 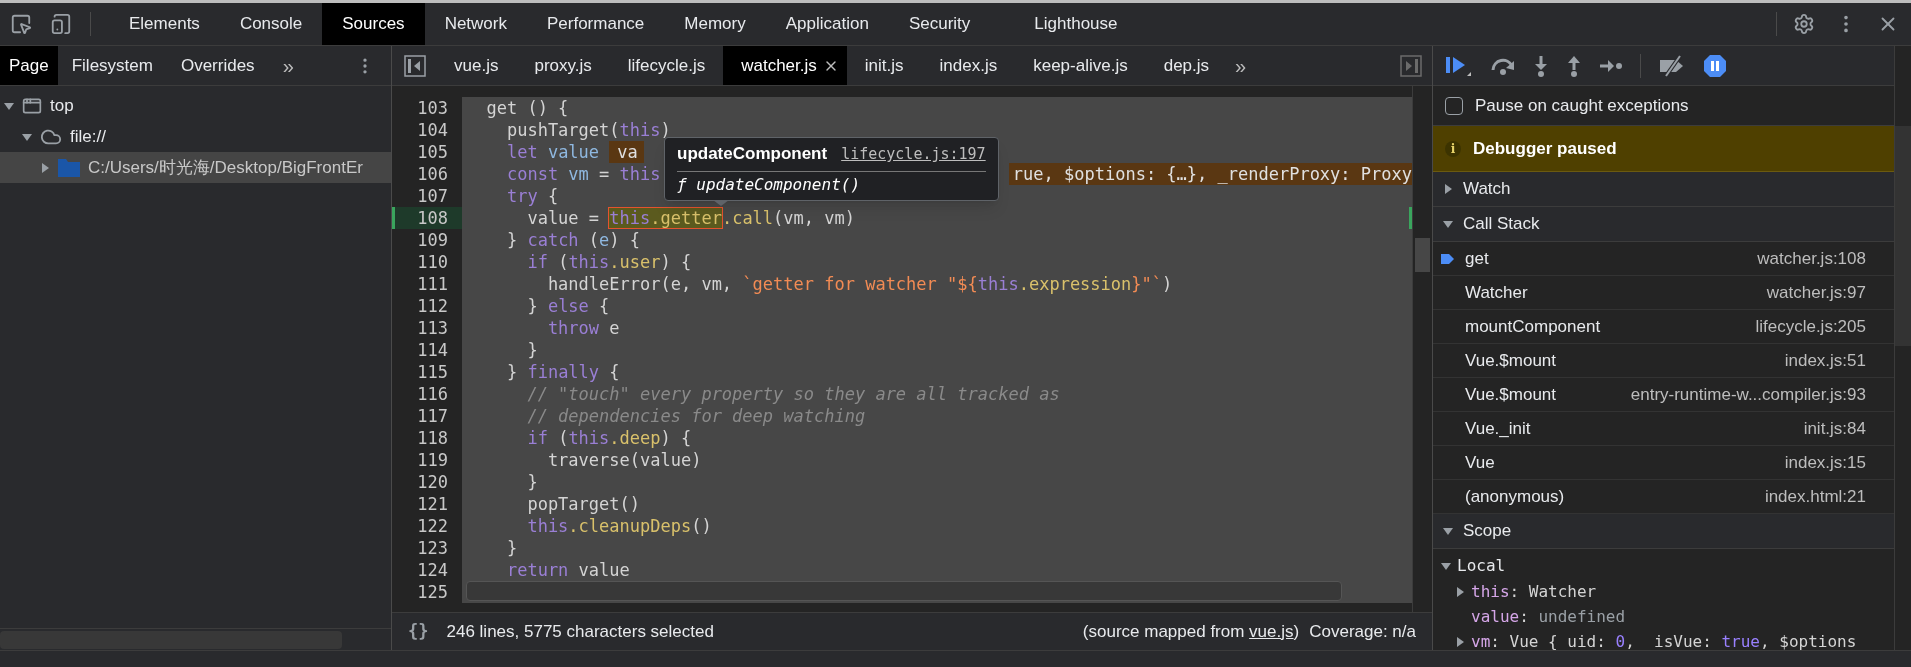 What do you see at coordinates (1076, 24) in the screenshot?
I see `panel-tab: Lighthouse` at bounding box center [1076, 24].